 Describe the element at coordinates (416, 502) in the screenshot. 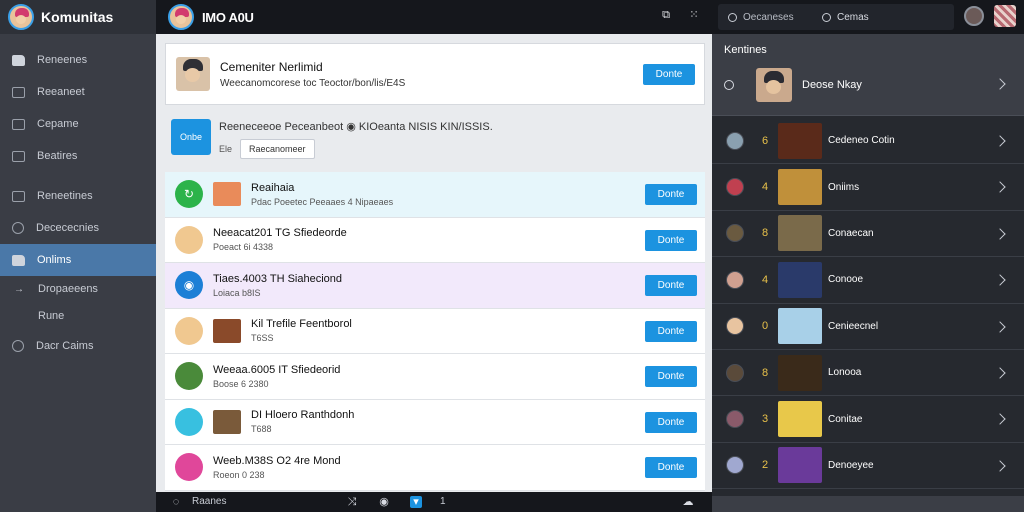

I see `media-icon: ▾` at that location.